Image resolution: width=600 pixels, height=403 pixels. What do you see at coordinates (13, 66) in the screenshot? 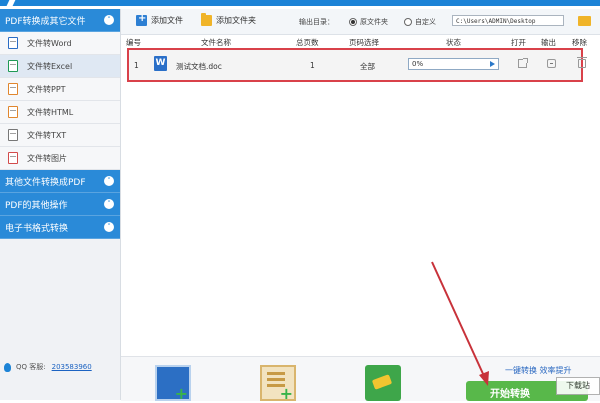
I see `excel-file-icon` at bounding box center [13, 66].